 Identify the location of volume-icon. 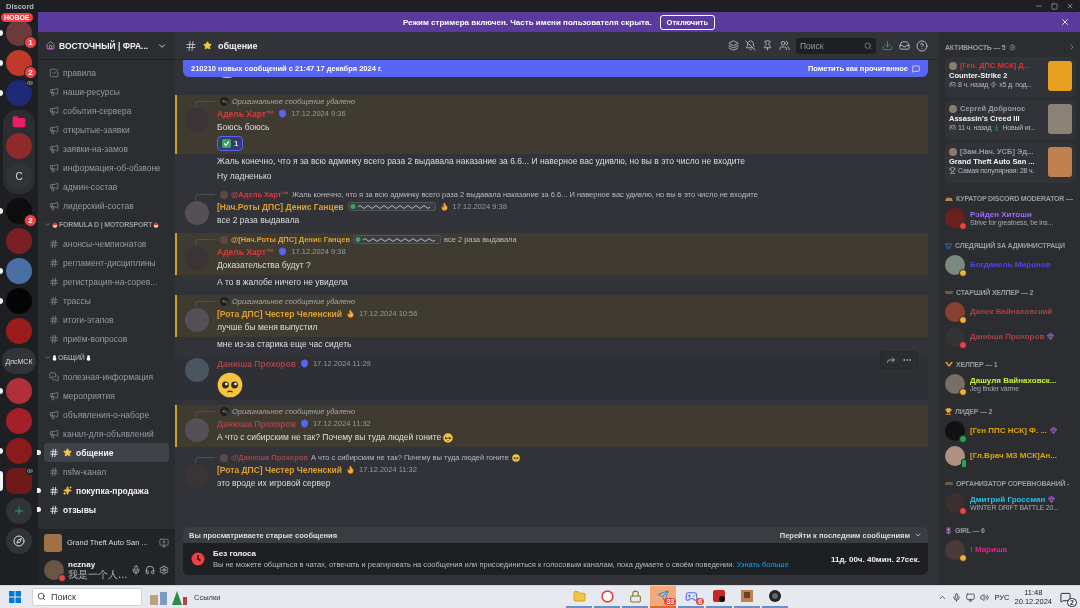
(985, 597).